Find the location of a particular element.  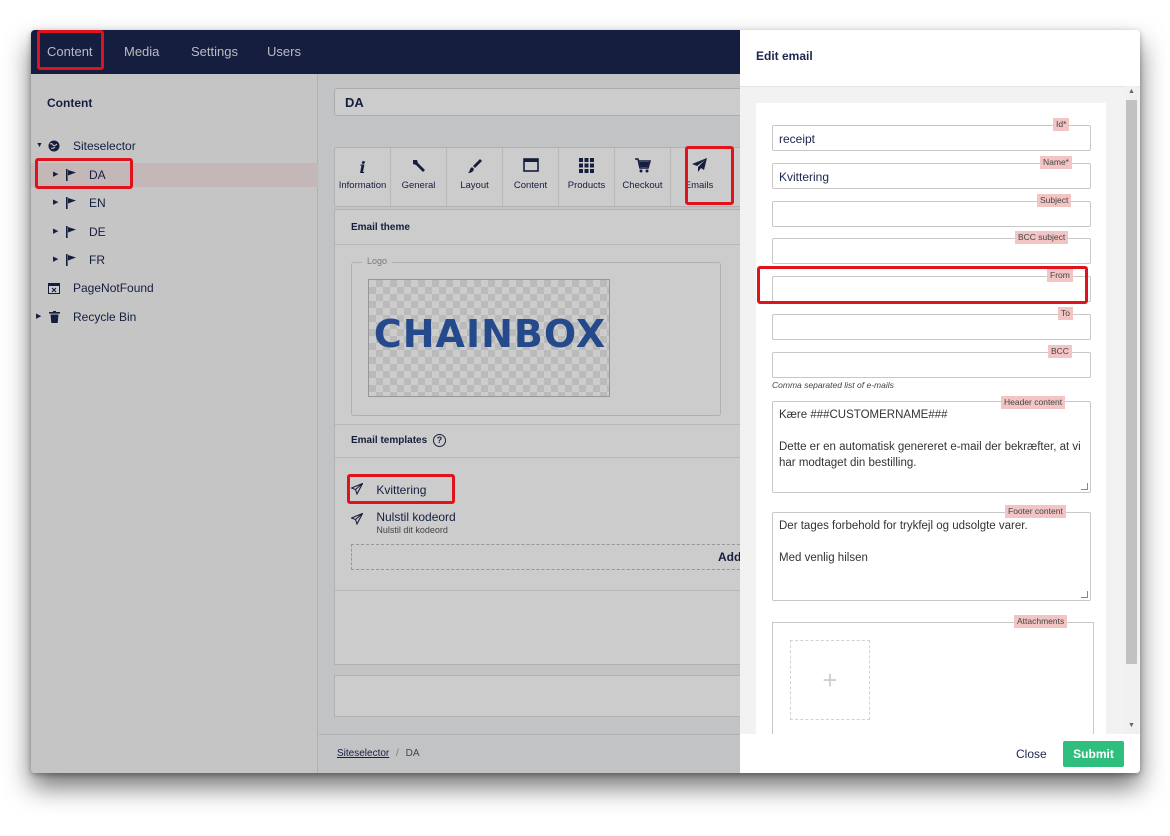

tree-label: DA is located at coordinates (97, 175).